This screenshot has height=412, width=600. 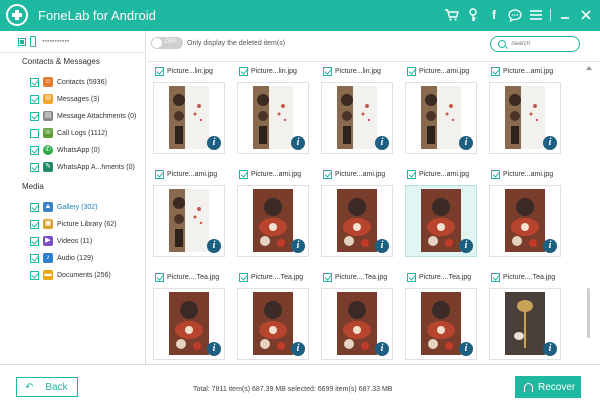 I want to click on scroll-thumb, so click(x=588, y=313).